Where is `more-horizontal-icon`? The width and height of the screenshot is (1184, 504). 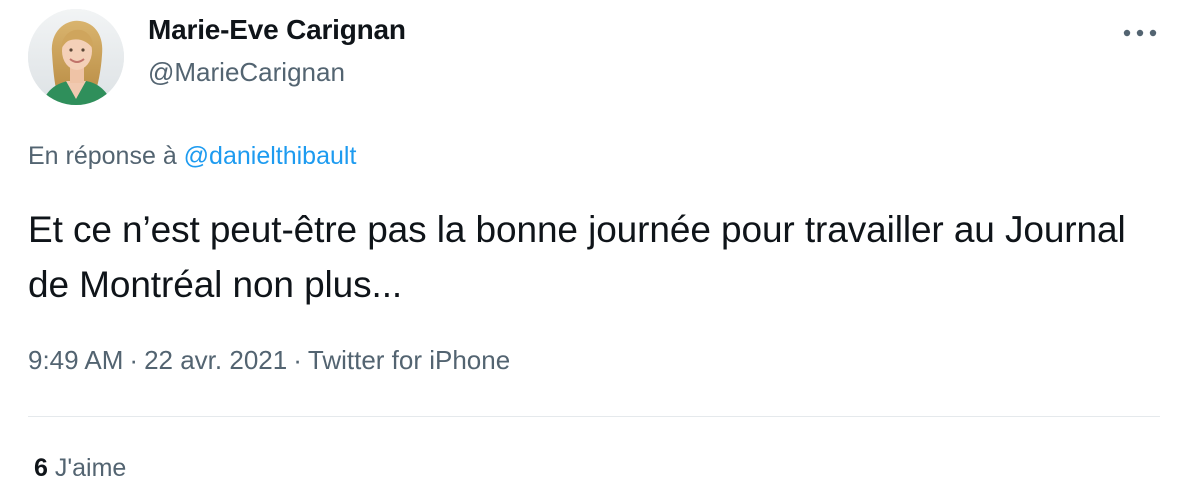
more-horizontal-icon is located at coordinates (1140, 33).